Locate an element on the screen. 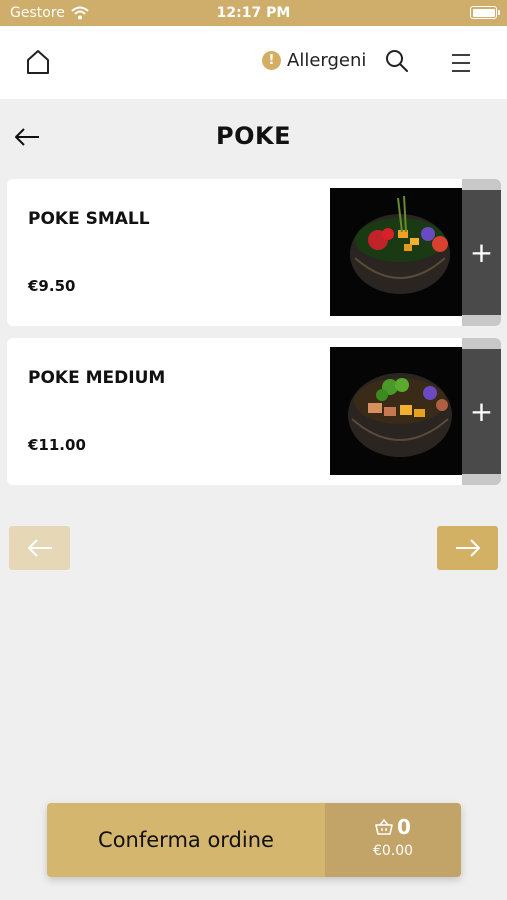  search-button is located at coordinates (397, 61).